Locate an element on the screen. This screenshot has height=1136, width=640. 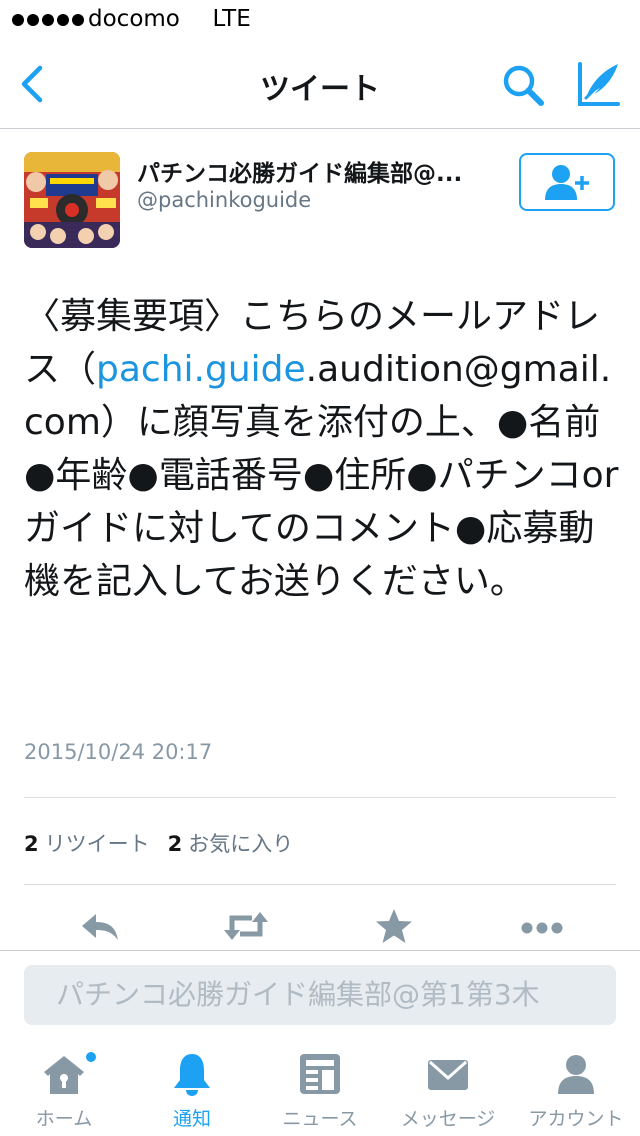
tab-label: ニュース is located at coordinates (320, 1119).